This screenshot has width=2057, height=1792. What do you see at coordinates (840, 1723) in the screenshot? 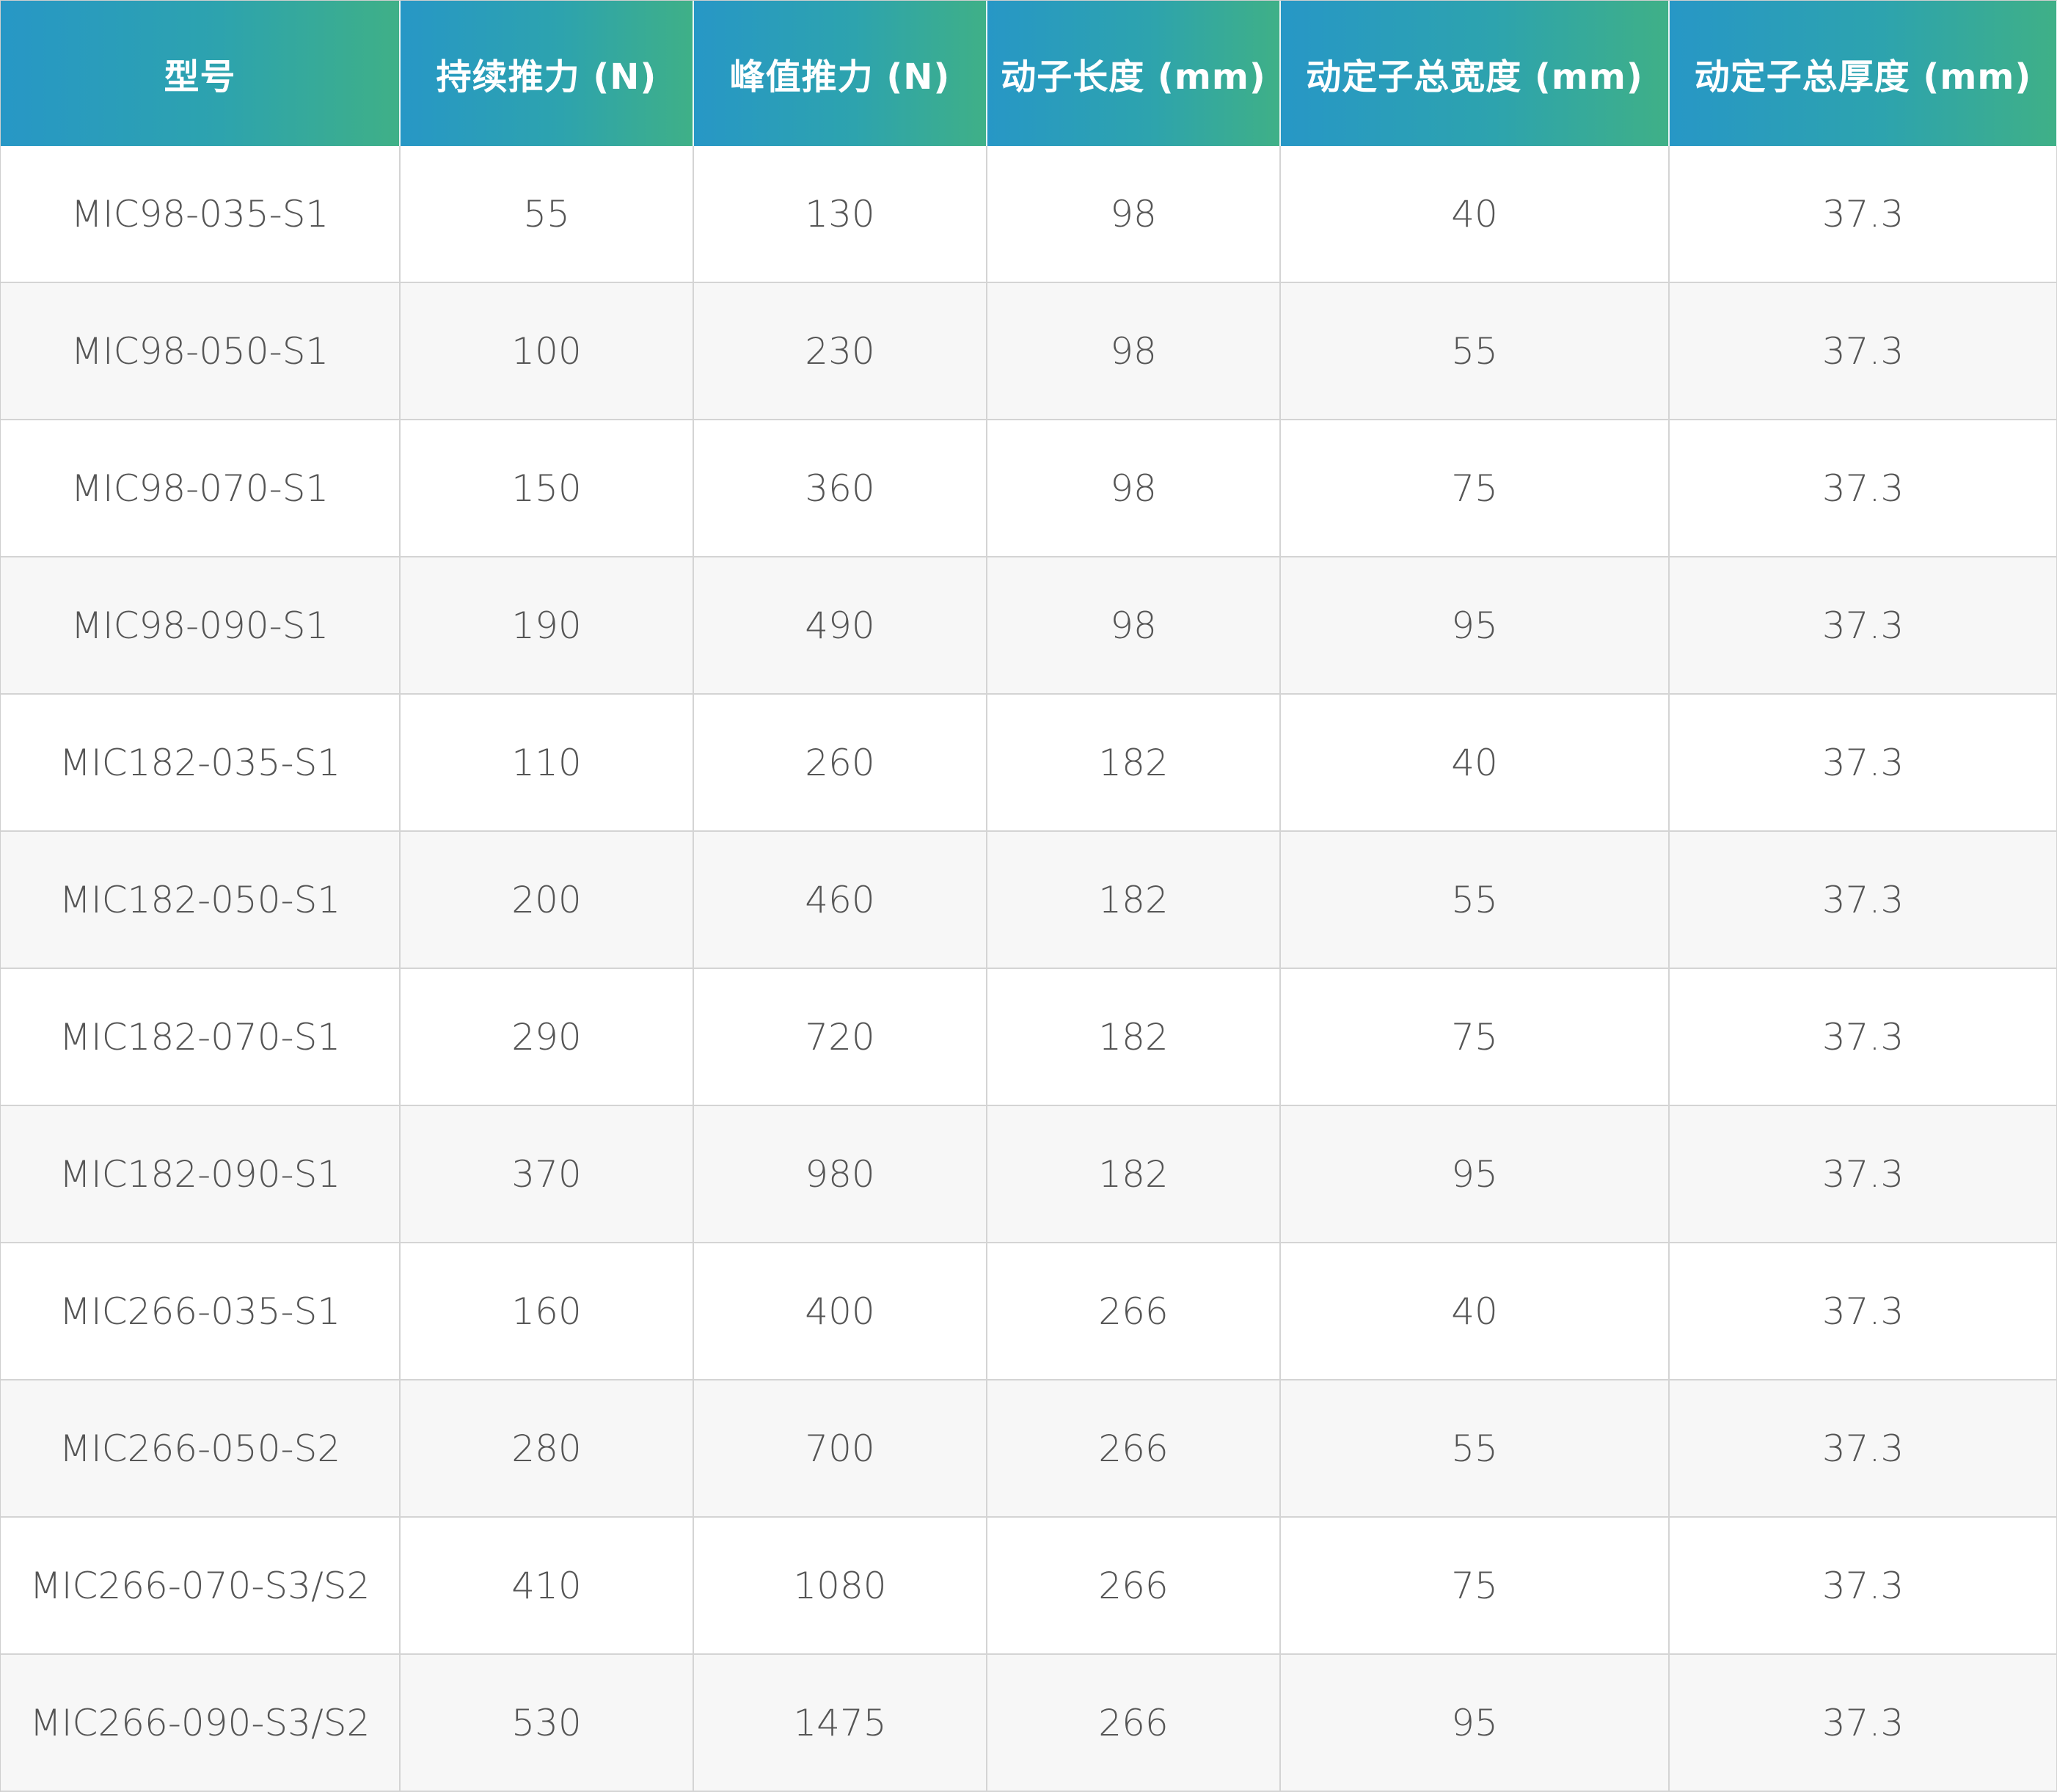
I see `table-cell-peak-force: 1475` at bounding box center [840, 1723].